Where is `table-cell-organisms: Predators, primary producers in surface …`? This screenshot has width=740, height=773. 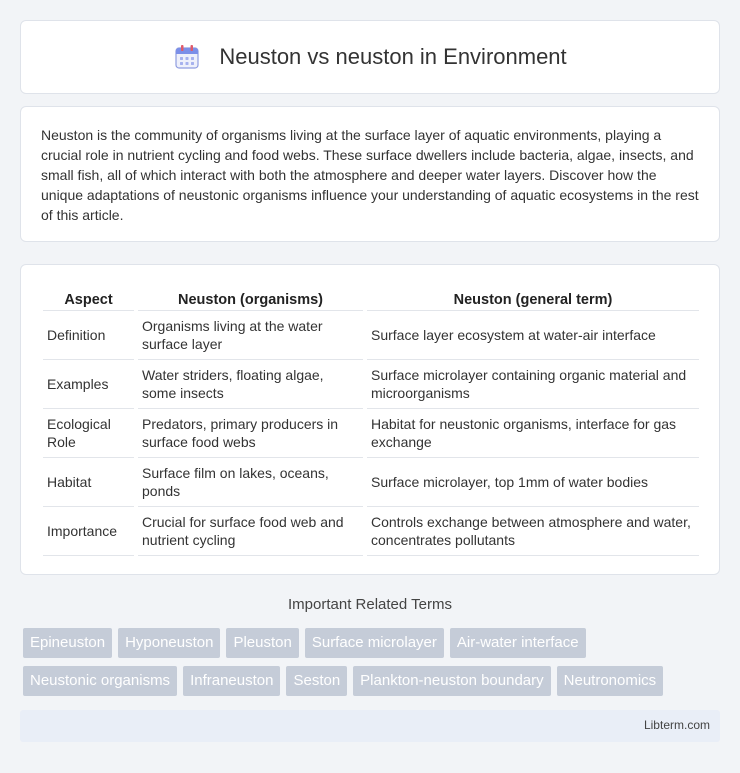 table-cell-organisms: Predators, primary producers in surface … is located at coordinates (250, 433).